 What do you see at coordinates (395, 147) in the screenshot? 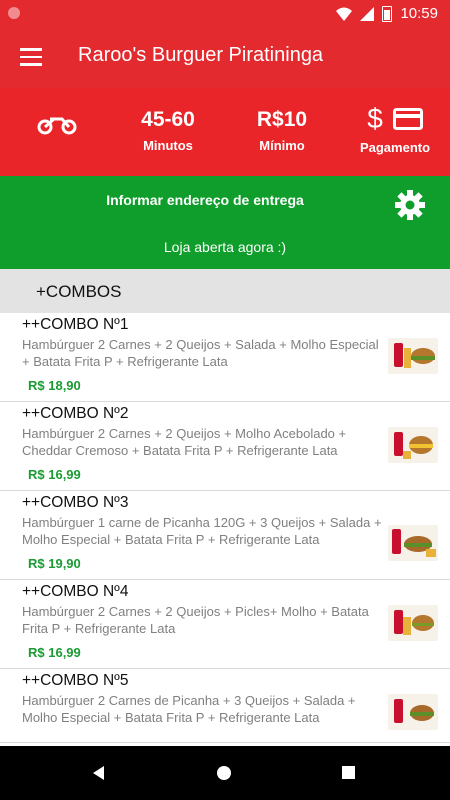
I see `payment-label: Pagamento` at bounding box center [395, 147].